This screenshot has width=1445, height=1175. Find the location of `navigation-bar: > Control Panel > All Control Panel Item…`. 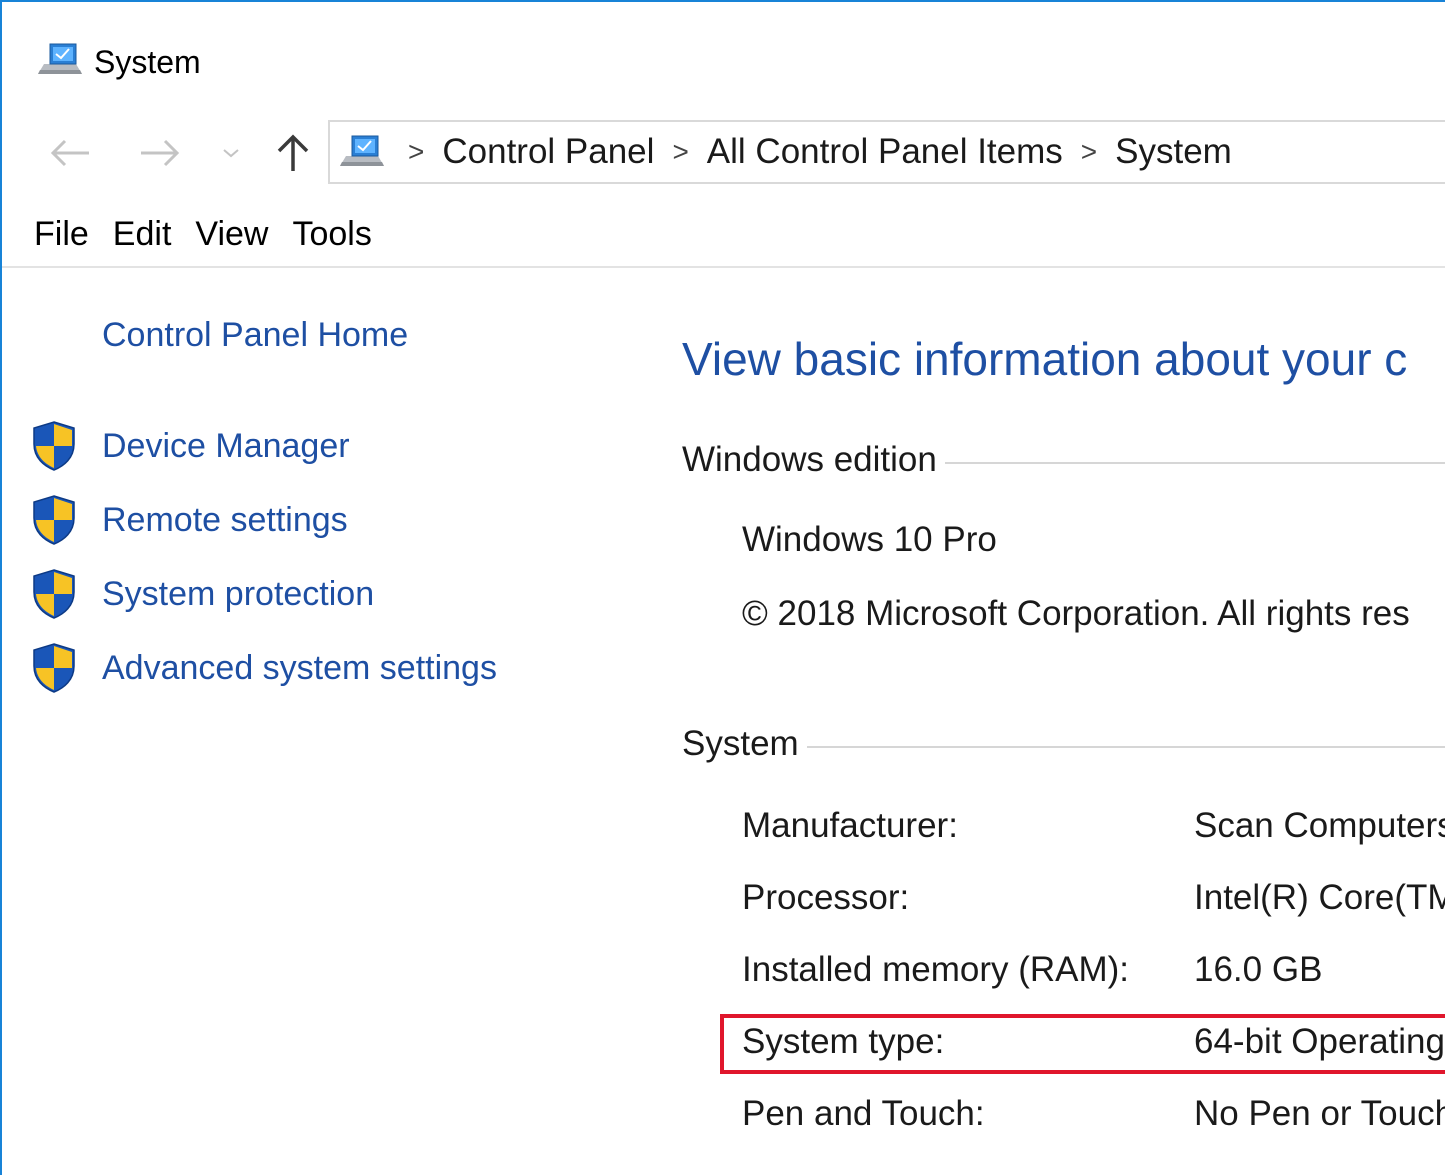

navigation-bar: > Control Panel > All Control Panel Item… is located at coordinates (723, 152).